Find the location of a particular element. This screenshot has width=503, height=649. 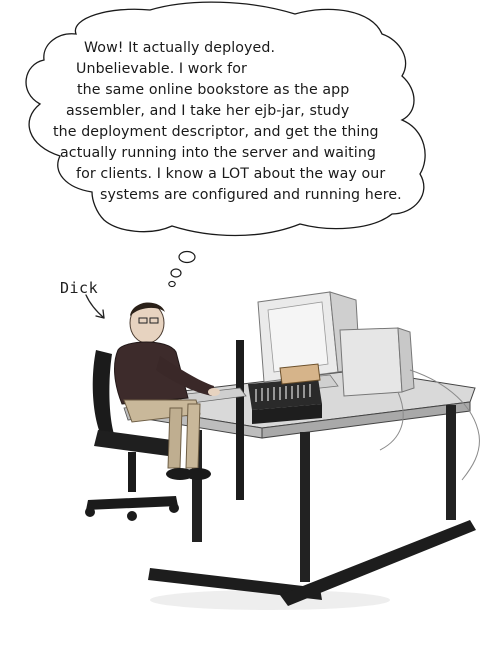

thought-circle-small is located at coordinates (172, 284).